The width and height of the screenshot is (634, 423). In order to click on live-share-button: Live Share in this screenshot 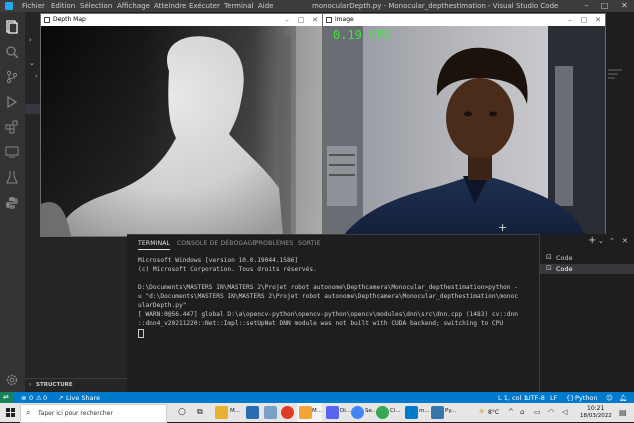, I will do `click(83, 398)`.